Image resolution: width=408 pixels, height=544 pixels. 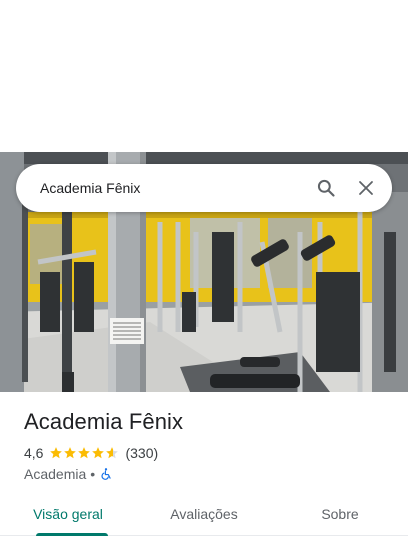 I want to click on search-input: Academia Fênix, so click(x=173, y=188).